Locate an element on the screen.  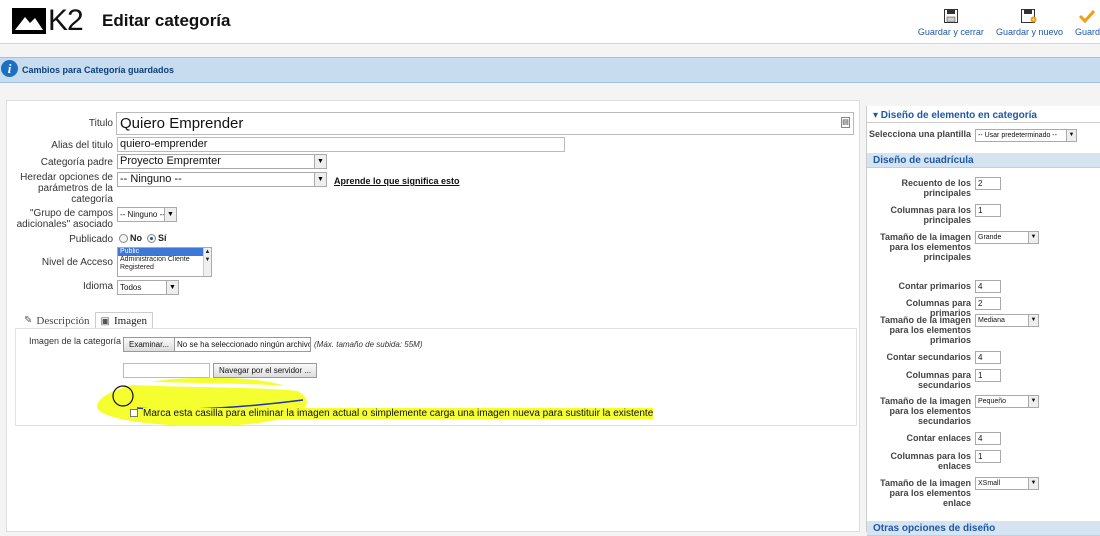
published-radios: No Sí is located at coordinates (143, 238).